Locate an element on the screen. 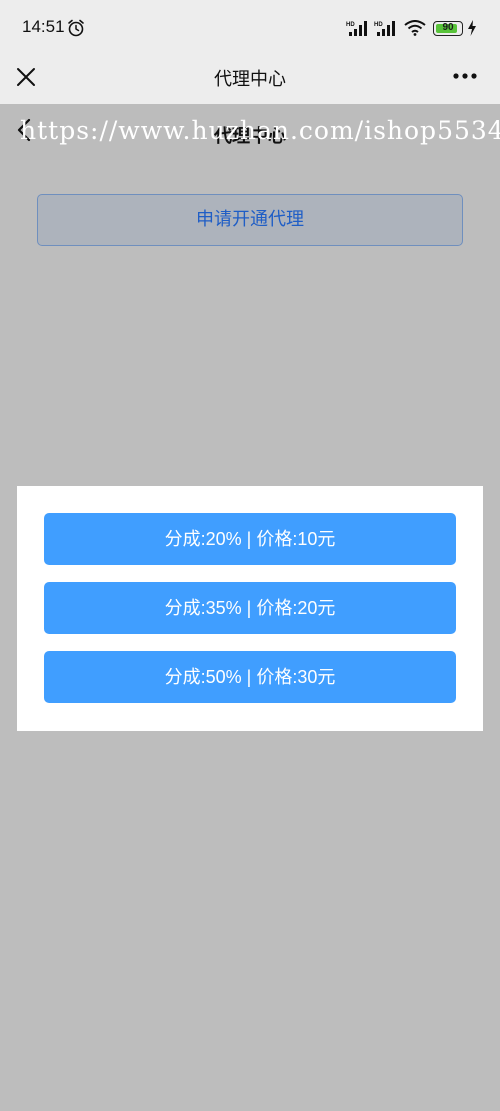 The image size is (500, 1111). battery-indicator: 90 is located at coordinates (448, 28).